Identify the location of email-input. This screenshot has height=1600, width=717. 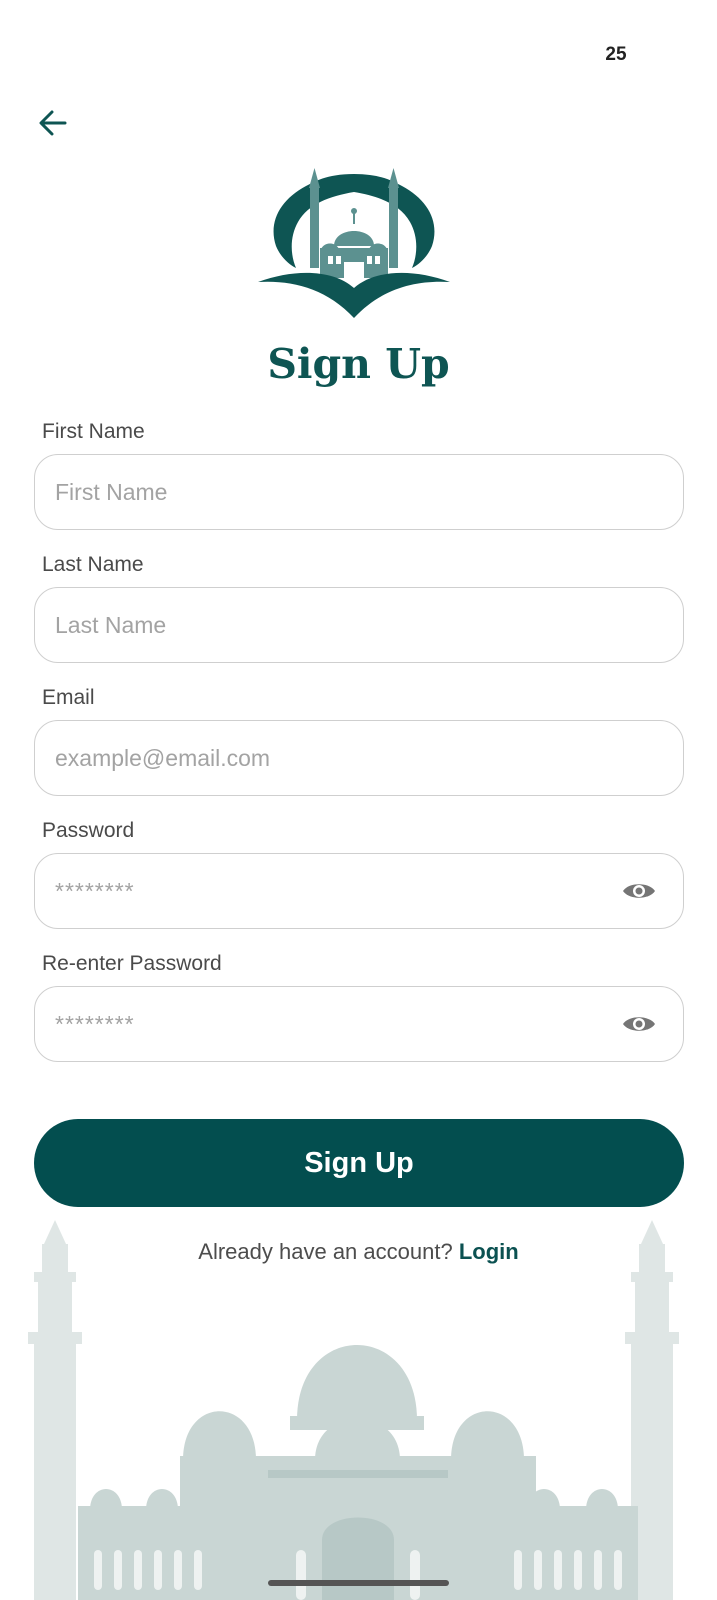
(359, 758).